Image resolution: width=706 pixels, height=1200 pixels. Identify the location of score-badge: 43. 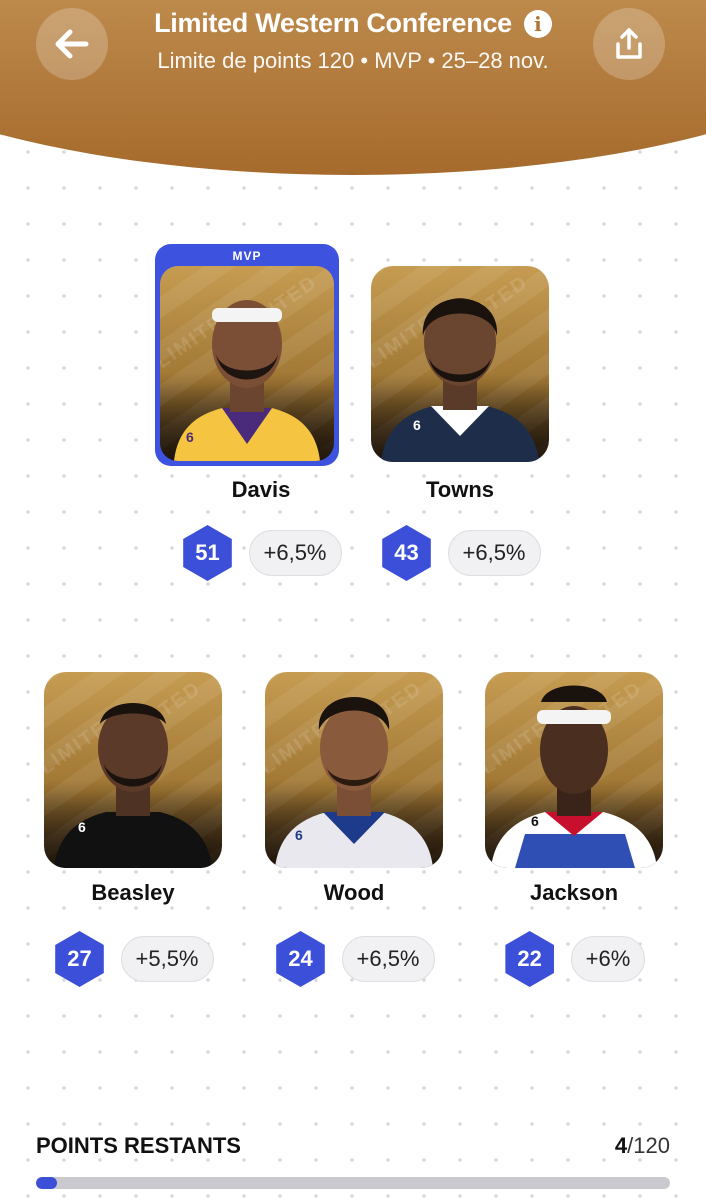
(407, 553).